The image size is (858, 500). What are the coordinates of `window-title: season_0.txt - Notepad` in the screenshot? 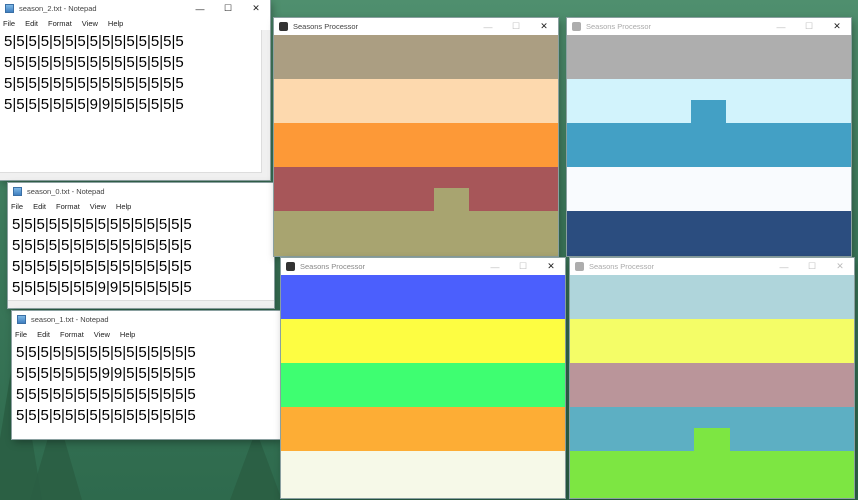 It's located at (66, 191).